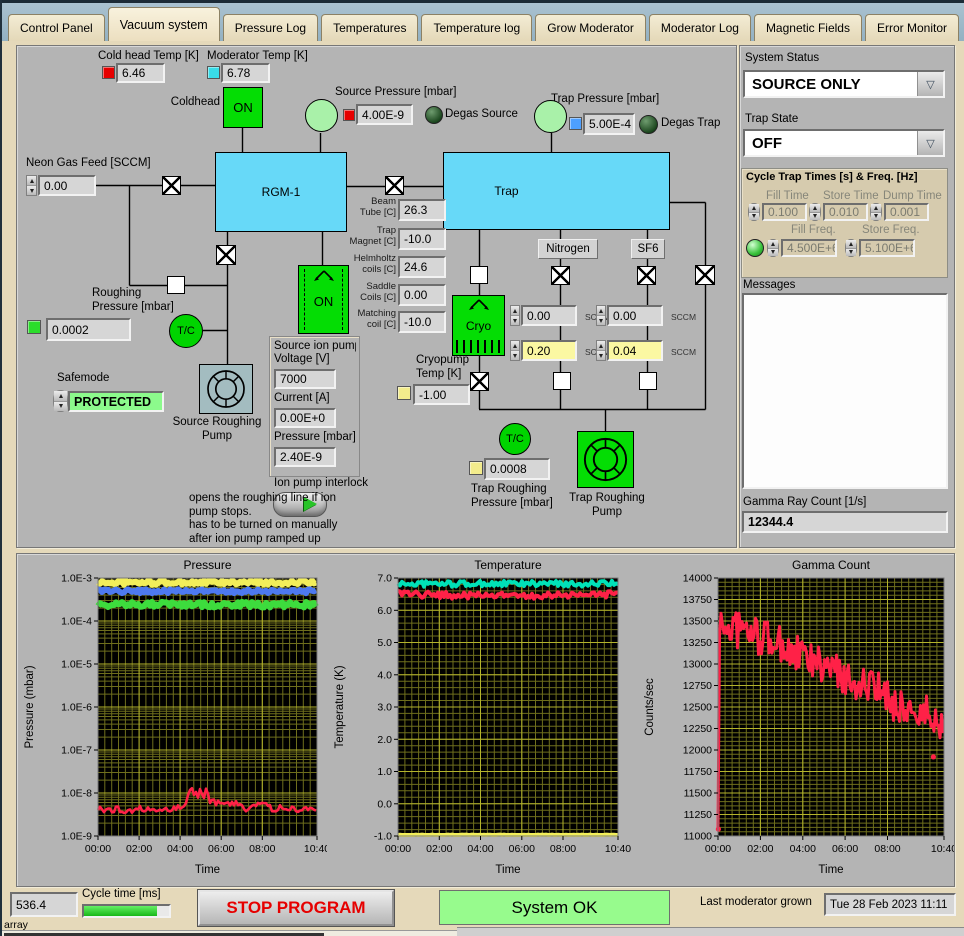 This screenshot has height=936, width=964. What do you see at coordinates (876, 212) in the screenshot?
I see `dump-time-spinner` at bounding box center [876, 212].